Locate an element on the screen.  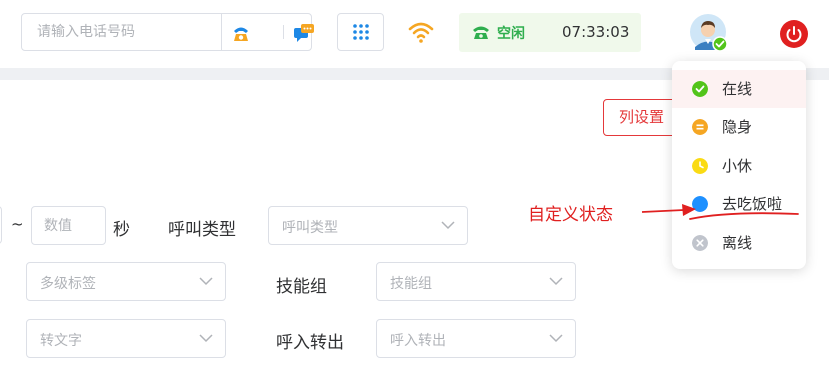
transcription-select: 转文字 is located at coordinates (126, 338).